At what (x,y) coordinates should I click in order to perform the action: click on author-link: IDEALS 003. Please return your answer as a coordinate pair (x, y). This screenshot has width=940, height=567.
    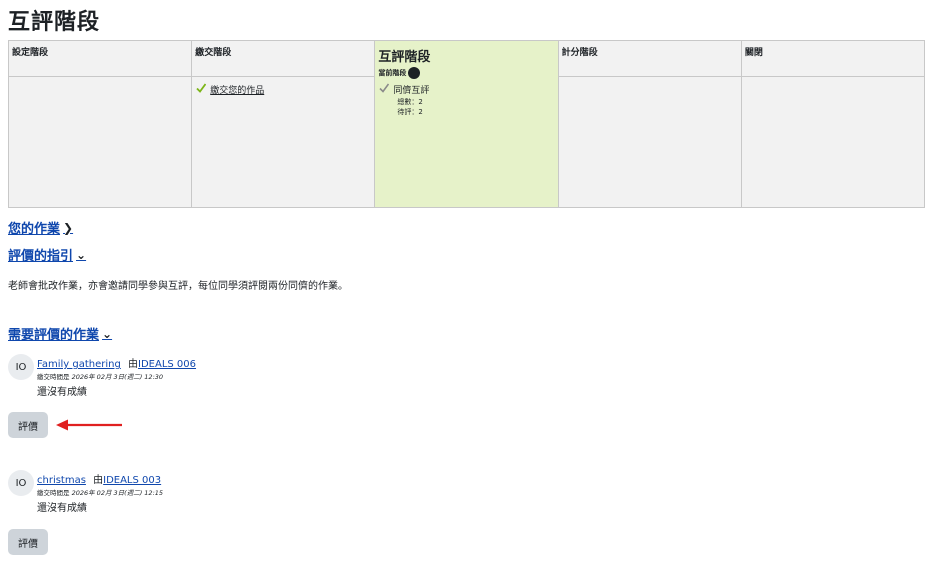
    Looking at the image, I should click on (132, 480).